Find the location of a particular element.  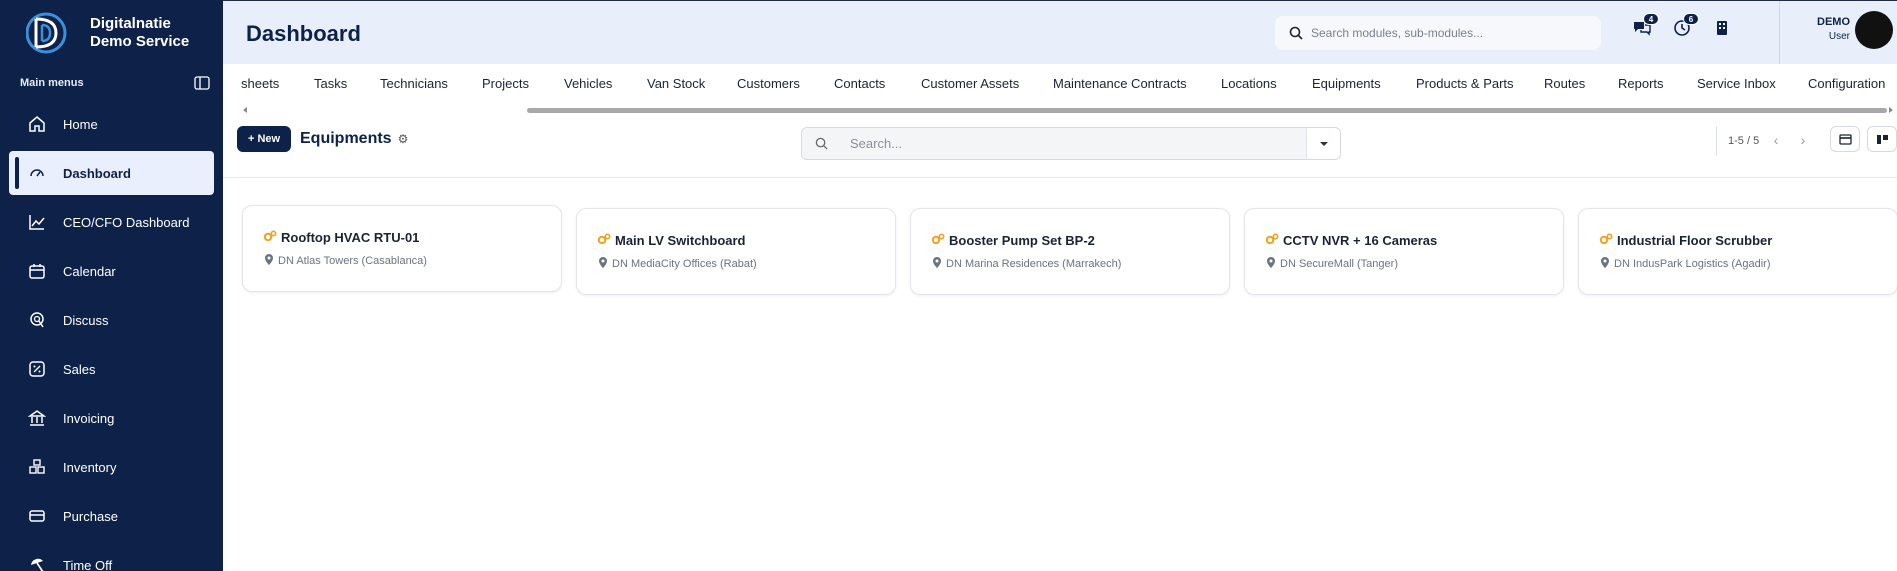

tab-sheets: sheets is located at coordinates (260, 83).